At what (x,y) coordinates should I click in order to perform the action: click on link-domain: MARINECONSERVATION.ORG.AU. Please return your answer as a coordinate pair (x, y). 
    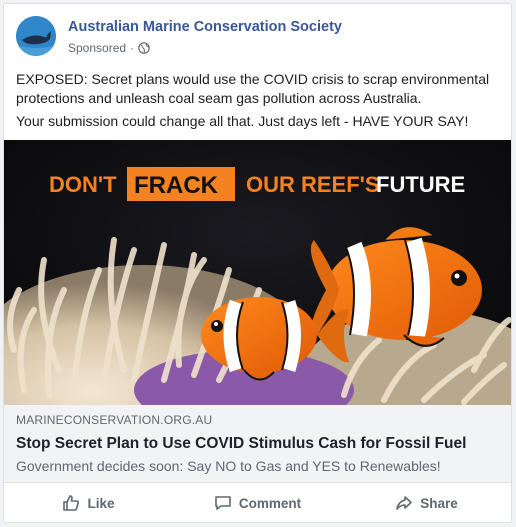
    Looking at the image, I should click on (114, 420).